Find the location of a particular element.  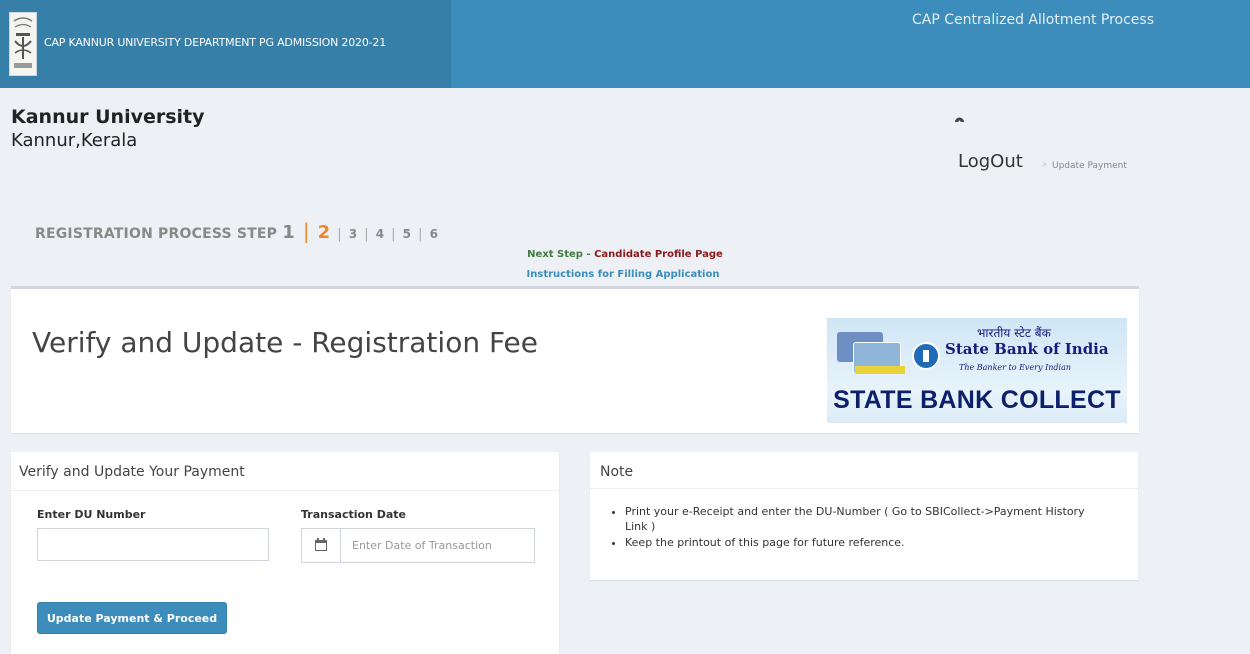

step-4: 4 is located at coordinates (380, 234).